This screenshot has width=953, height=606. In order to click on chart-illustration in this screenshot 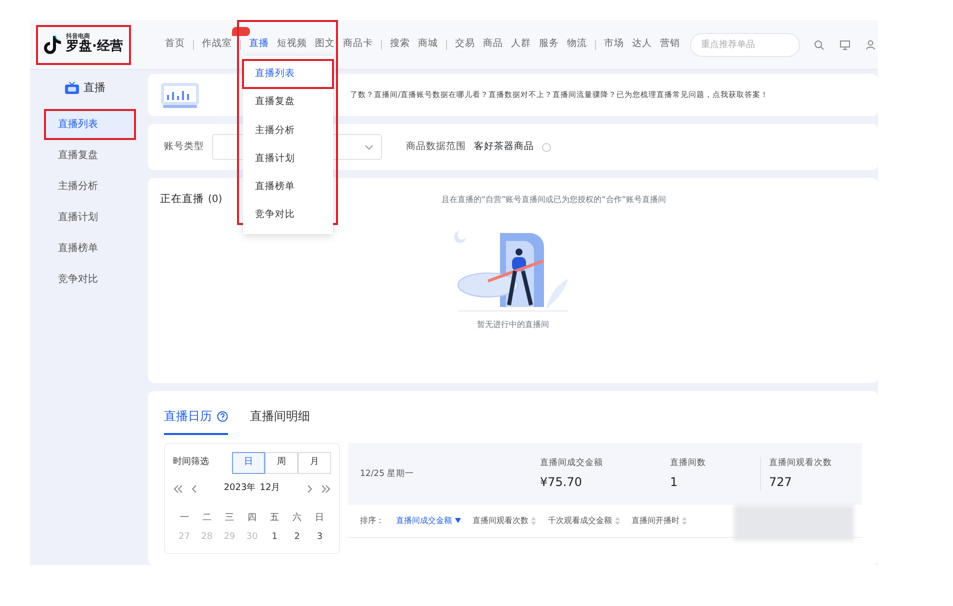, I will do `click(180, 95)`.